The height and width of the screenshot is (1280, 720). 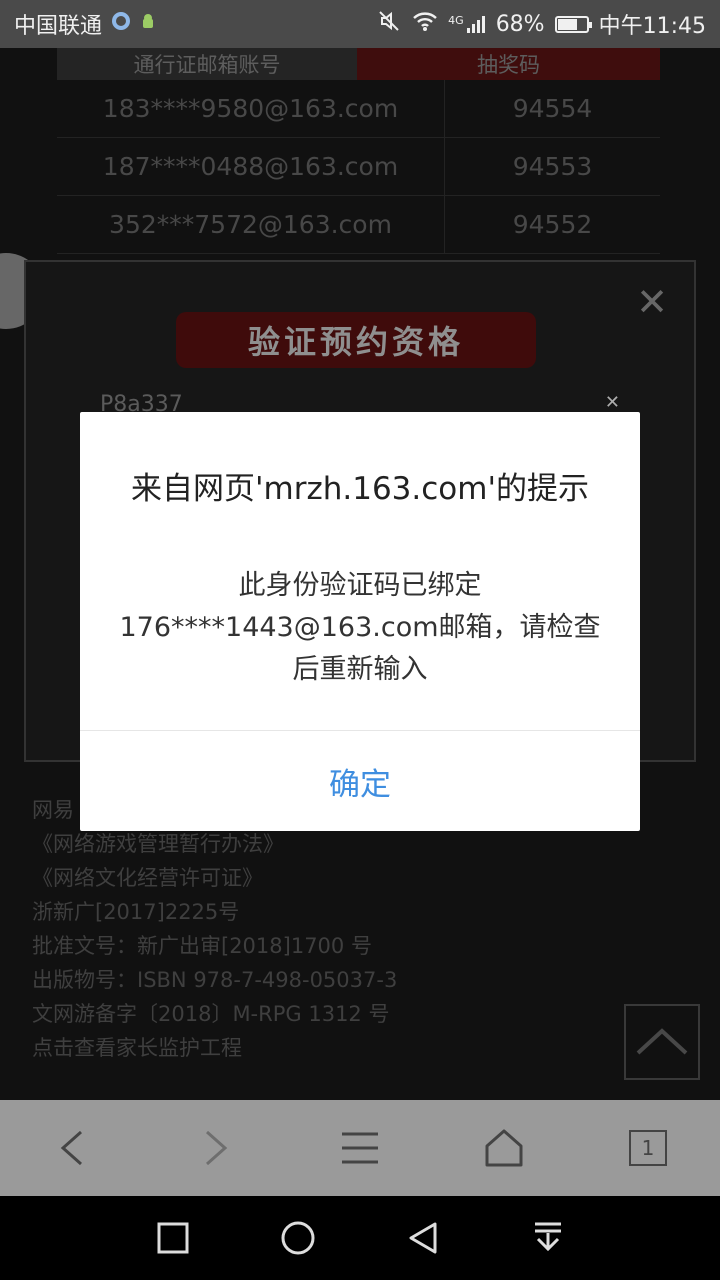 What do you see at coordinates (148, 24) in the screenshot?
I see `android-notification-icon` at bounding box center [148, 24].